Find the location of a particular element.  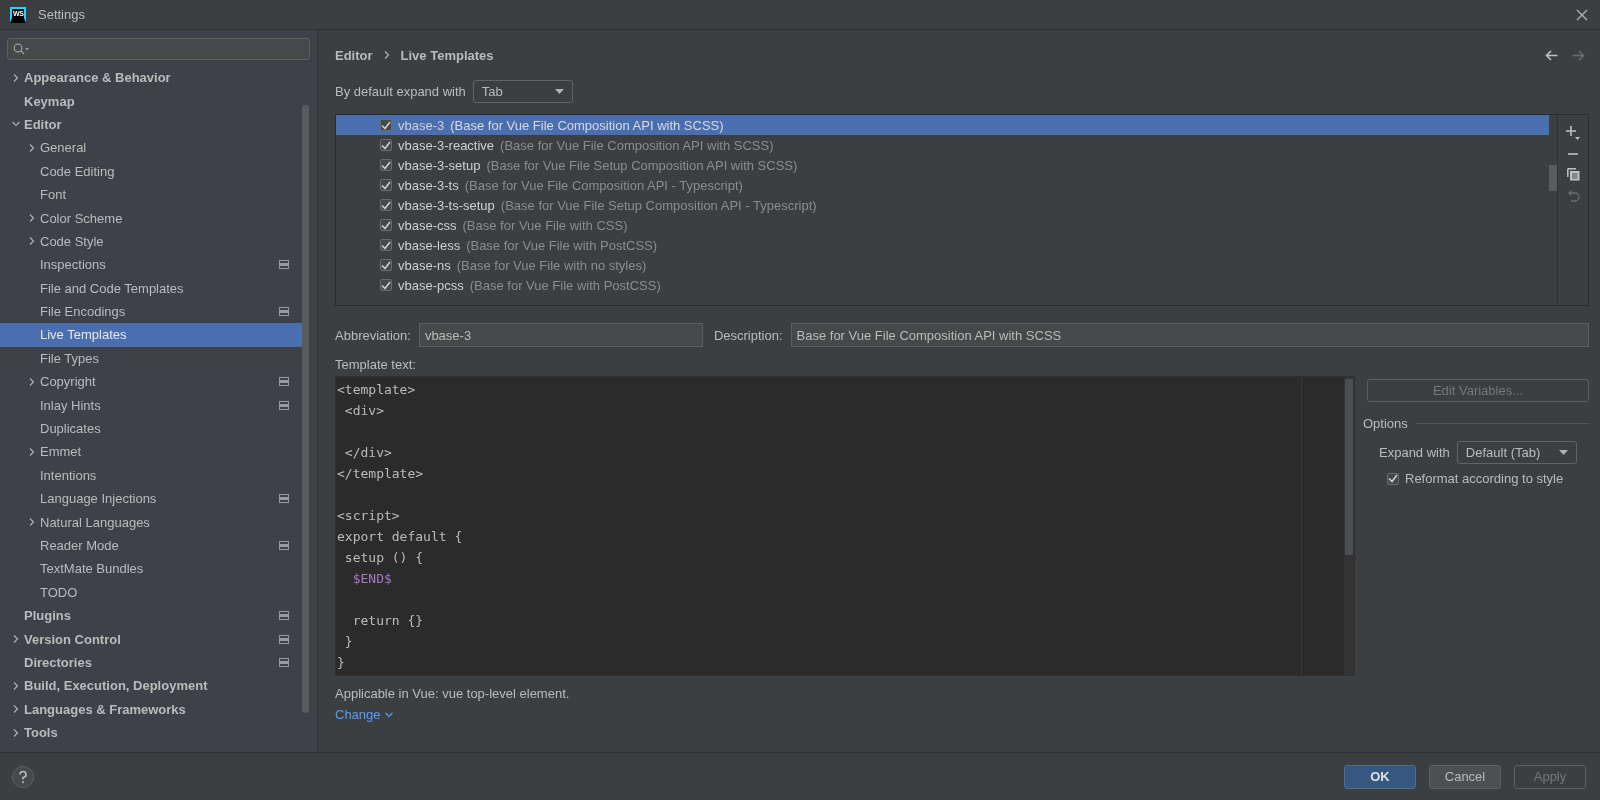

template-description: (Base for Vue File with no styles) is located at coordinates (551, 265).